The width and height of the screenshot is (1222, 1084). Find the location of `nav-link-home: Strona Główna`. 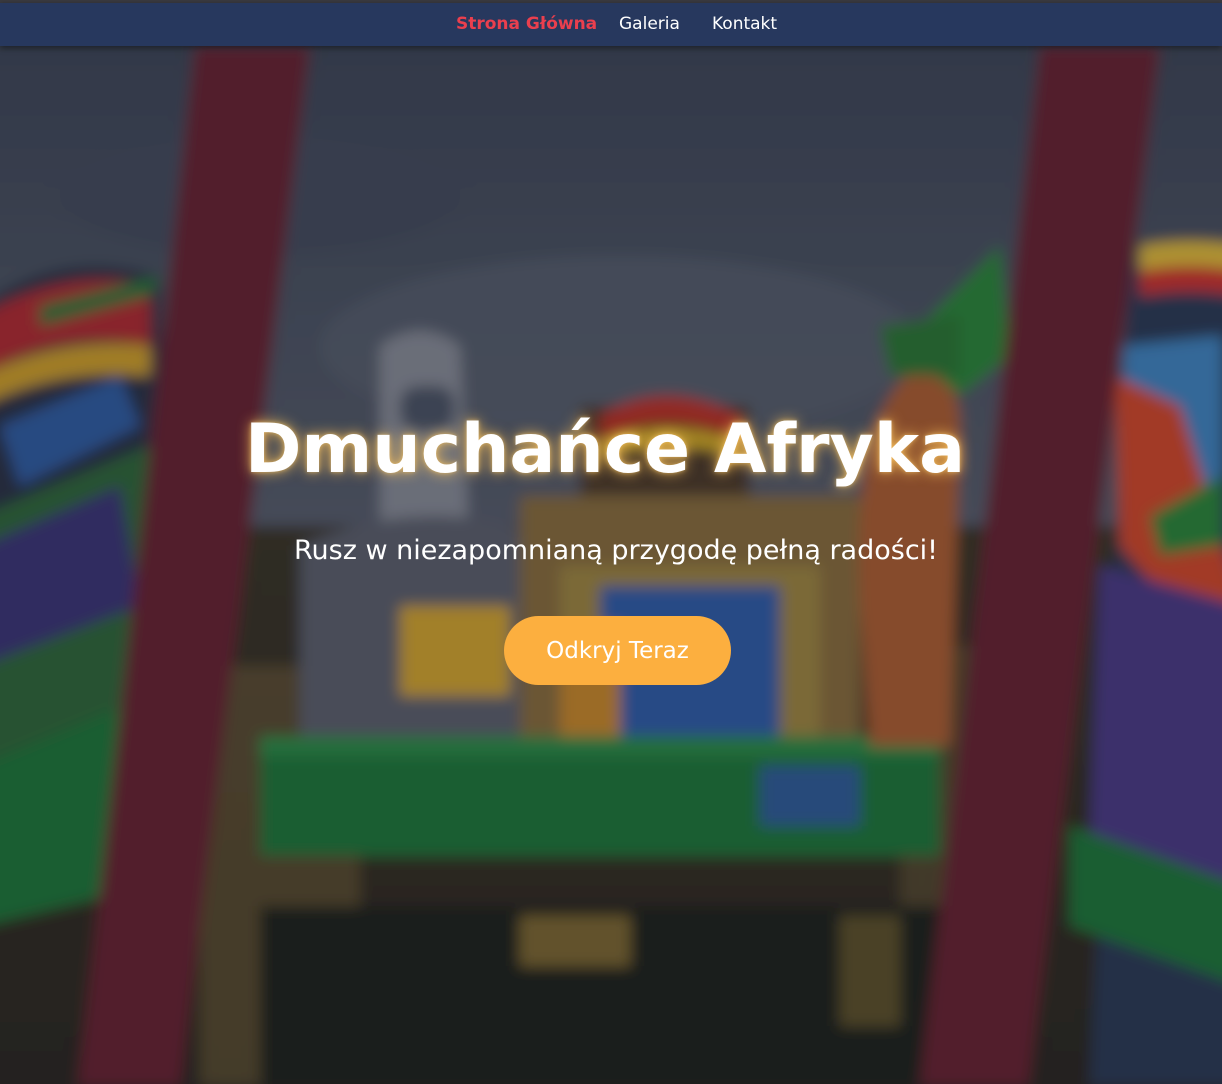

nav-link-home: Strona Główna is located at coordinates (526, 24).